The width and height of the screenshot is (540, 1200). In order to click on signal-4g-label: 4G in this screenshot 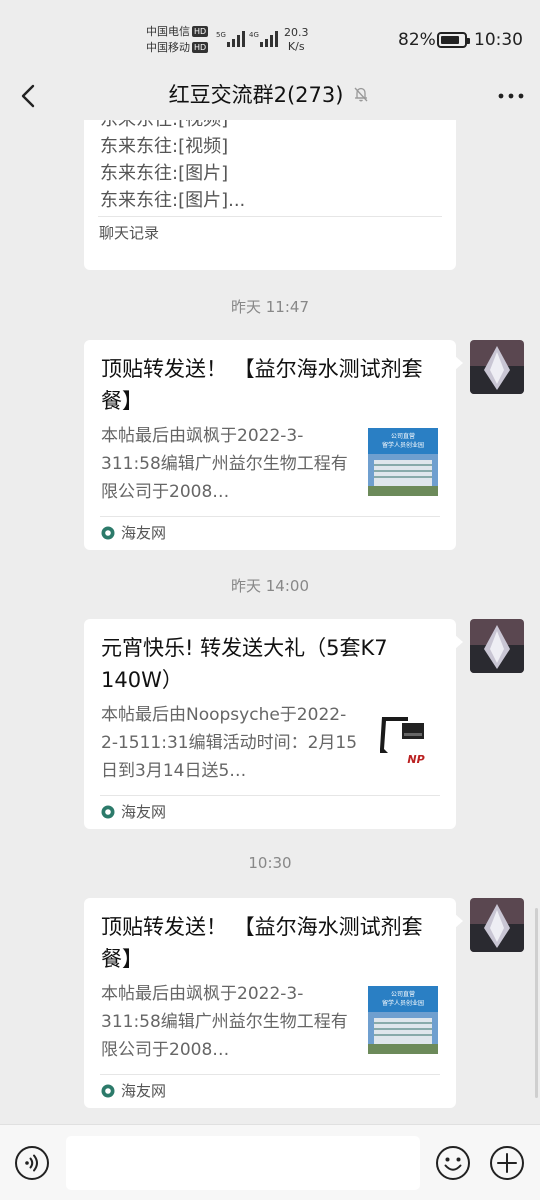, I will do `click(254, 35)`.